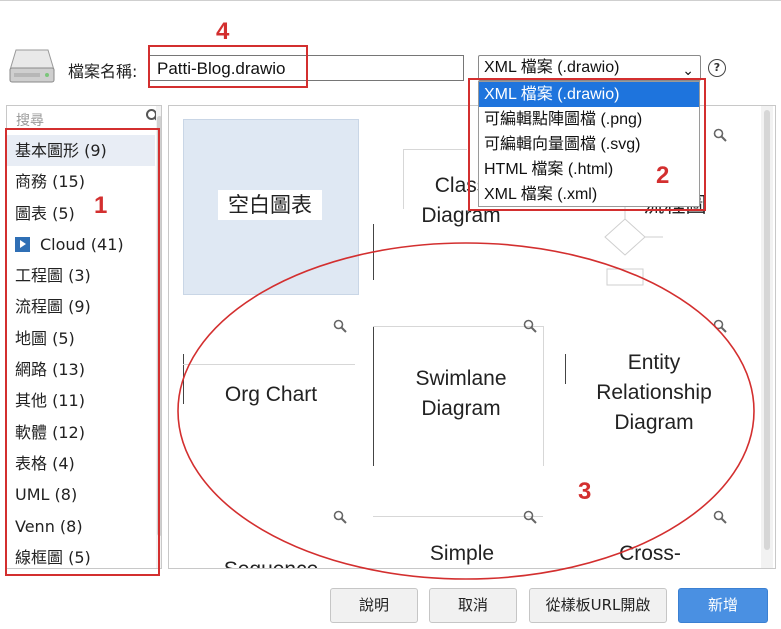 This screenshot has height=629, width=781. Describe the element at coordinates (585, 491) in the screenshot. I see `annotation-number: 3` at that location.